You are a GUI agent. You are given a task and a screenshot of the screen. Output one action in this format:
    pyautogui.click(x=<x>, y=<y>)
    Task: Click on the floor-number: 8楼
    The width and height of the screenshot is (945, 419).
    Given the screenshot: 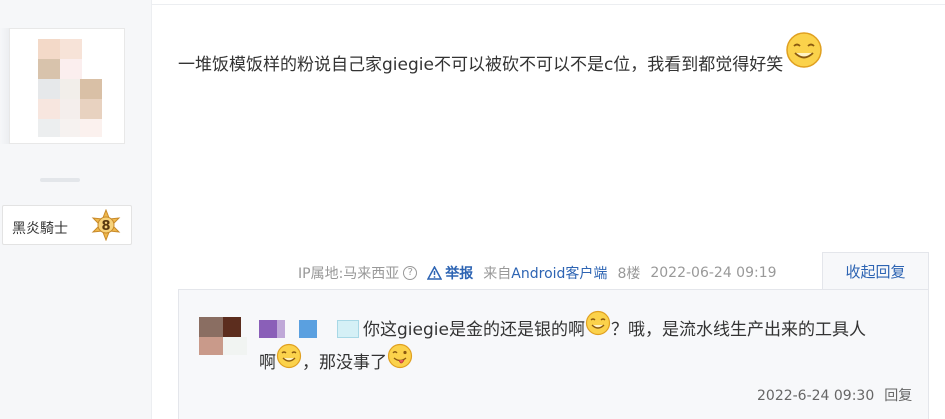 What is the action you would take?
    pyautogui.click(x=629, y=274)
    